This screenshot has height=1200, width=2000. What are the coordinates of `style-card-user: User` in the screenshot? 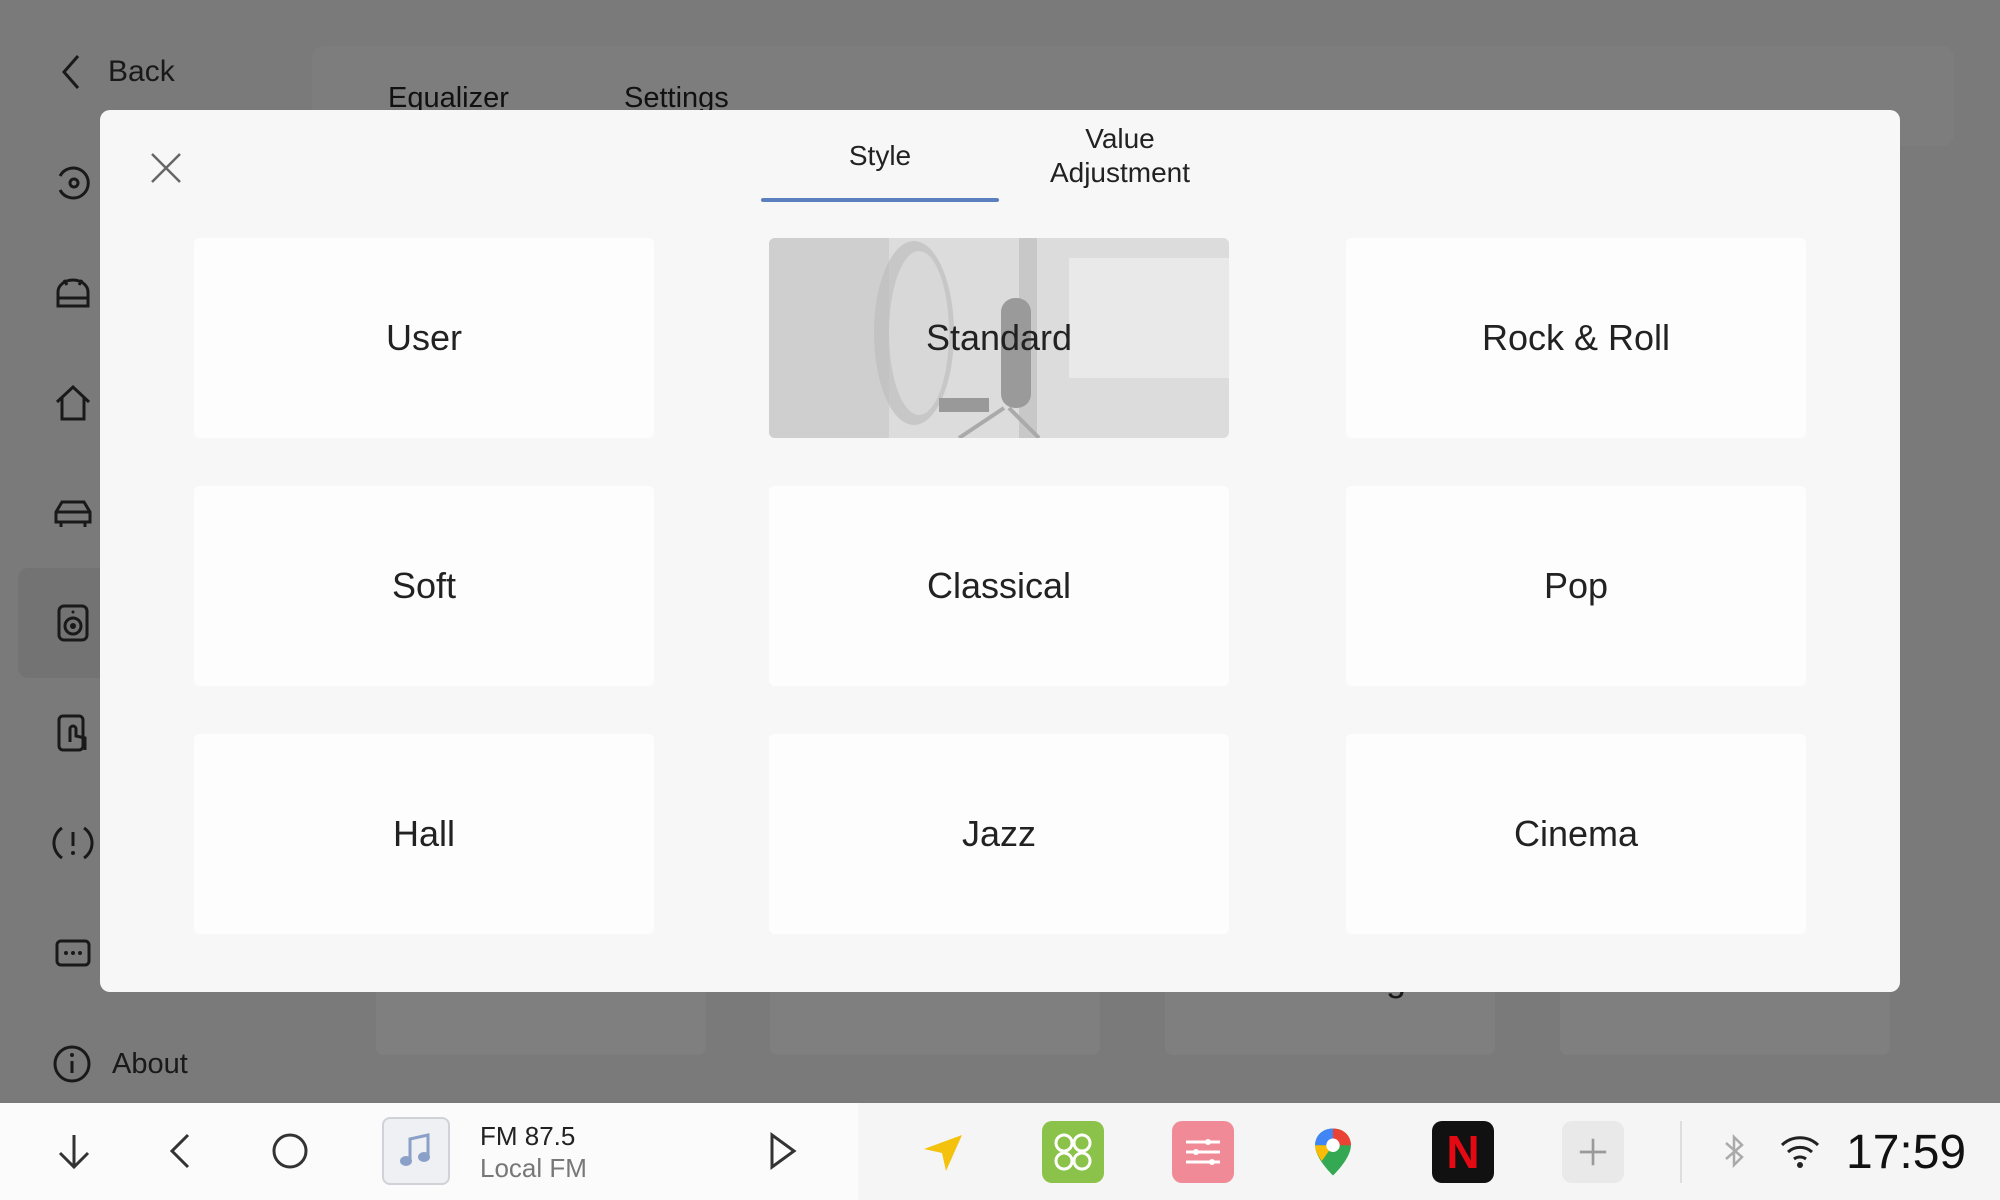 It's located at (424, 338).